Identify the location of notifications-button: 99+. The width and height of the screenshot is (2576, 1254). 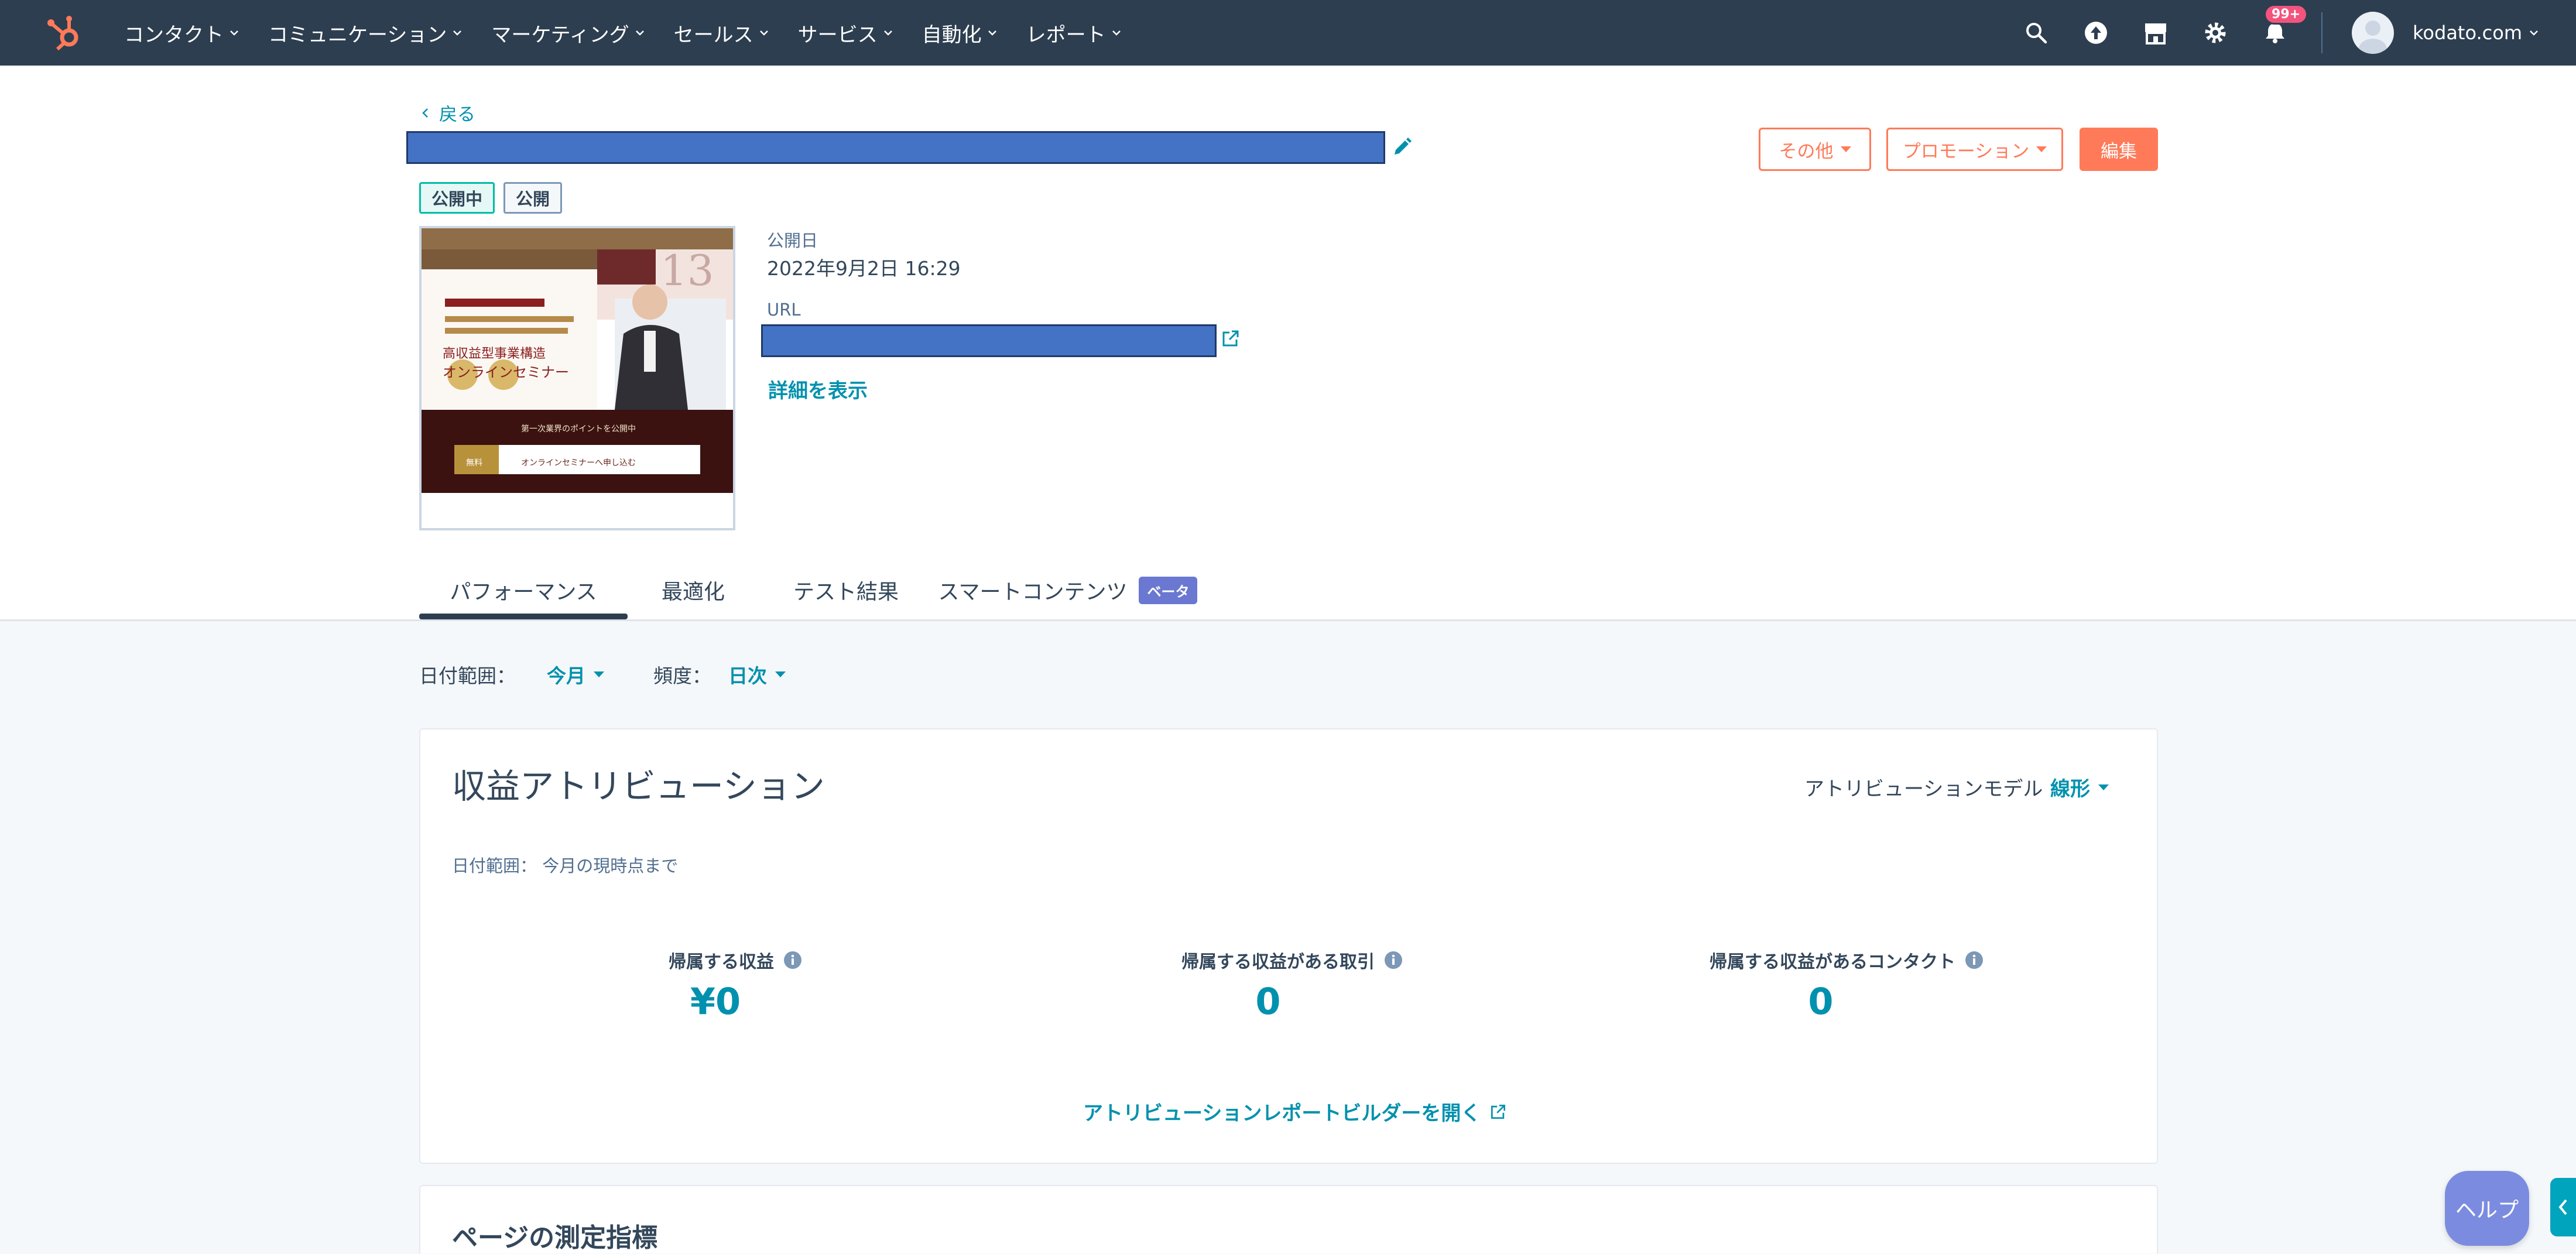
(2285, 25).